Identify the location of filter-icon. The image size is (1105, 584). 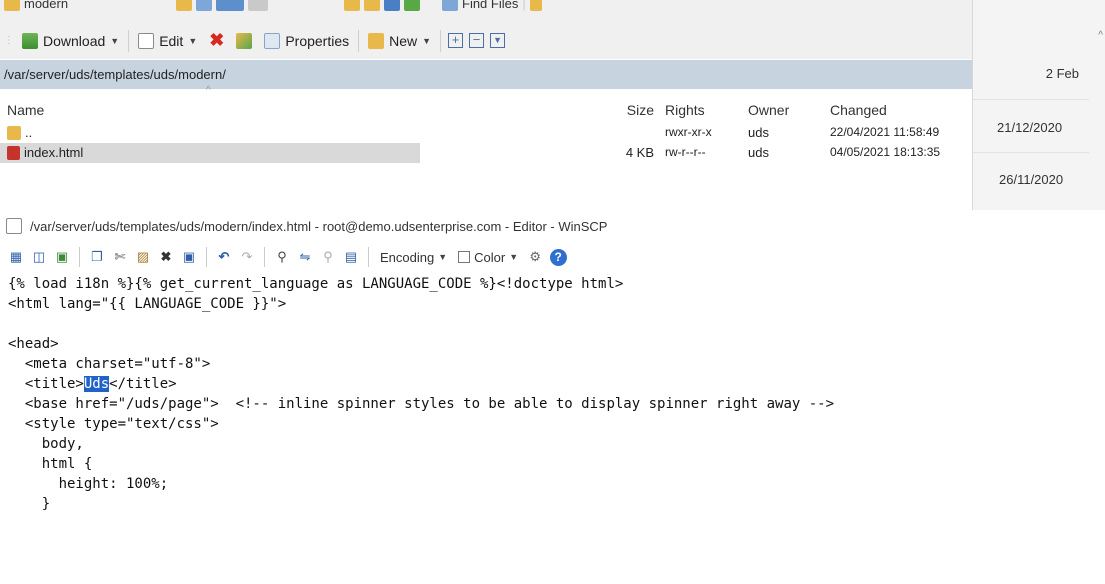
(535, 5).